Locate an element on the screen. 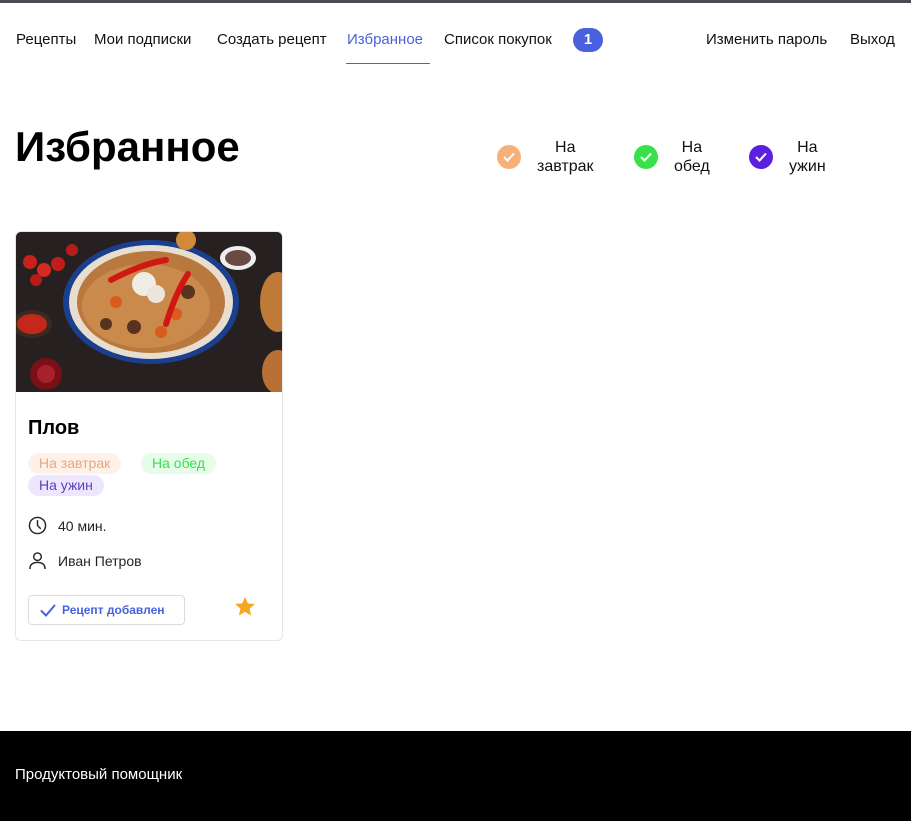 This screenshot has width=911, height=821. nav-favorites: Избранное is located at coordinates (385, 40).